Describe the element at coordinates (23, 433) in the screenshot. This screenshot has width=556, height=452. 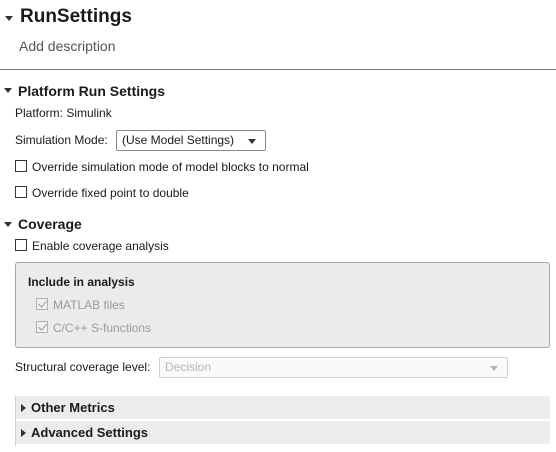
I see `expand-advanced-settings-icon` at that location.